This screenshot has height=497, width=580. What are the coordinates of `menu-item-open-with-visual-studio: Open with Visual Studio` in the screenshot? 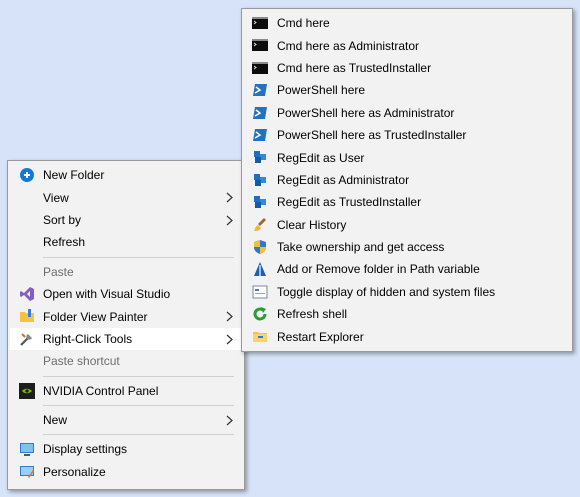 It's located at (126, 294).